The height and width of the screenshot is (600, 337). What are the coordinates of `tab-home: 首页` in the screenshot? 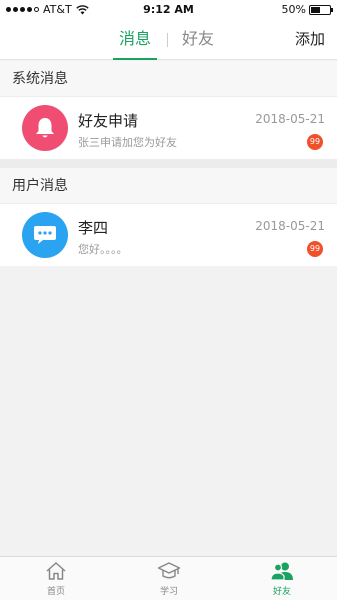 It's located at (56, 579).